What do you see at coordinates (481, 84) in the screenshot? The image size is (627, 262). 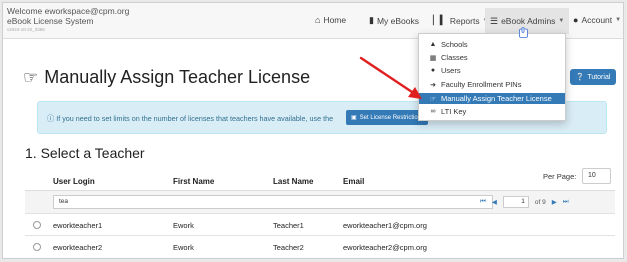 I see `menu-item-label: Faculty Enrollment PINs` at bounding box center [481, 84].